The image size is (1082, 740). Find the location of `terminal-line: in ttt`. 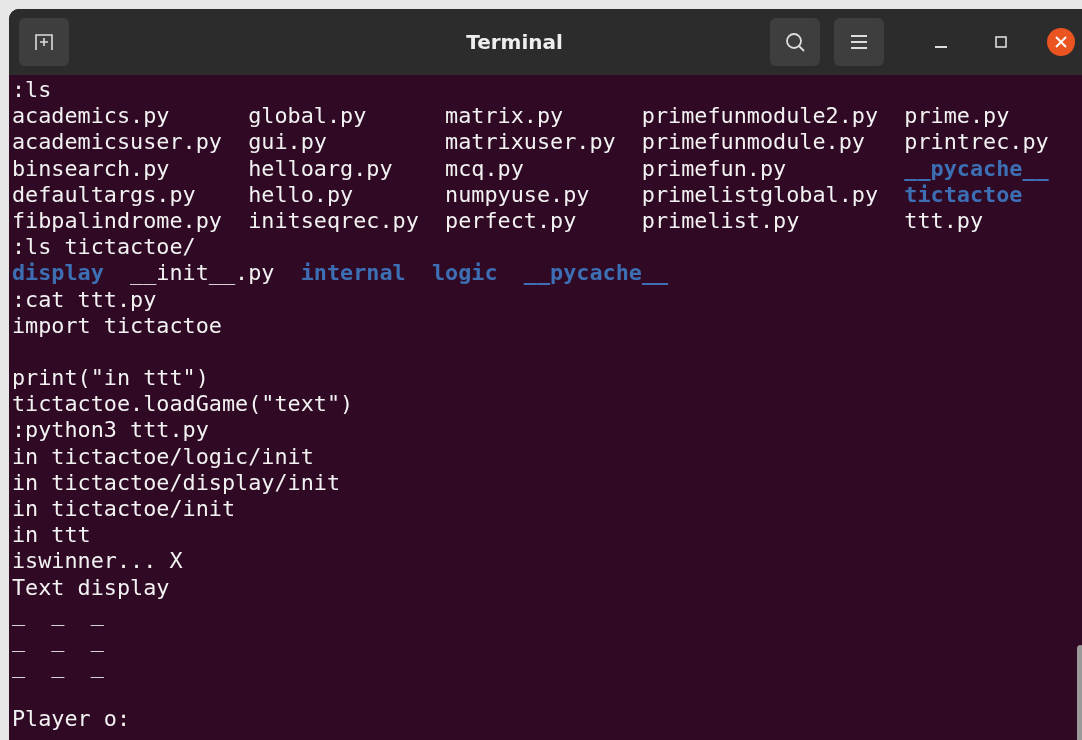

terminal-line: in ttt is located at coordinates (52, 535).